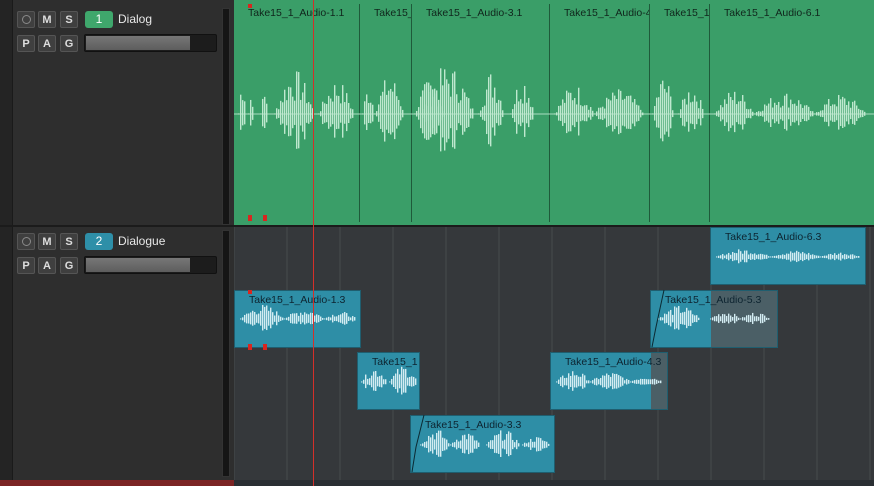 Image resolution: width=874 pixels, height=486 pixels. I want to click on audio-clip: Take15_1_Audio-3.3, so click(482, 444).